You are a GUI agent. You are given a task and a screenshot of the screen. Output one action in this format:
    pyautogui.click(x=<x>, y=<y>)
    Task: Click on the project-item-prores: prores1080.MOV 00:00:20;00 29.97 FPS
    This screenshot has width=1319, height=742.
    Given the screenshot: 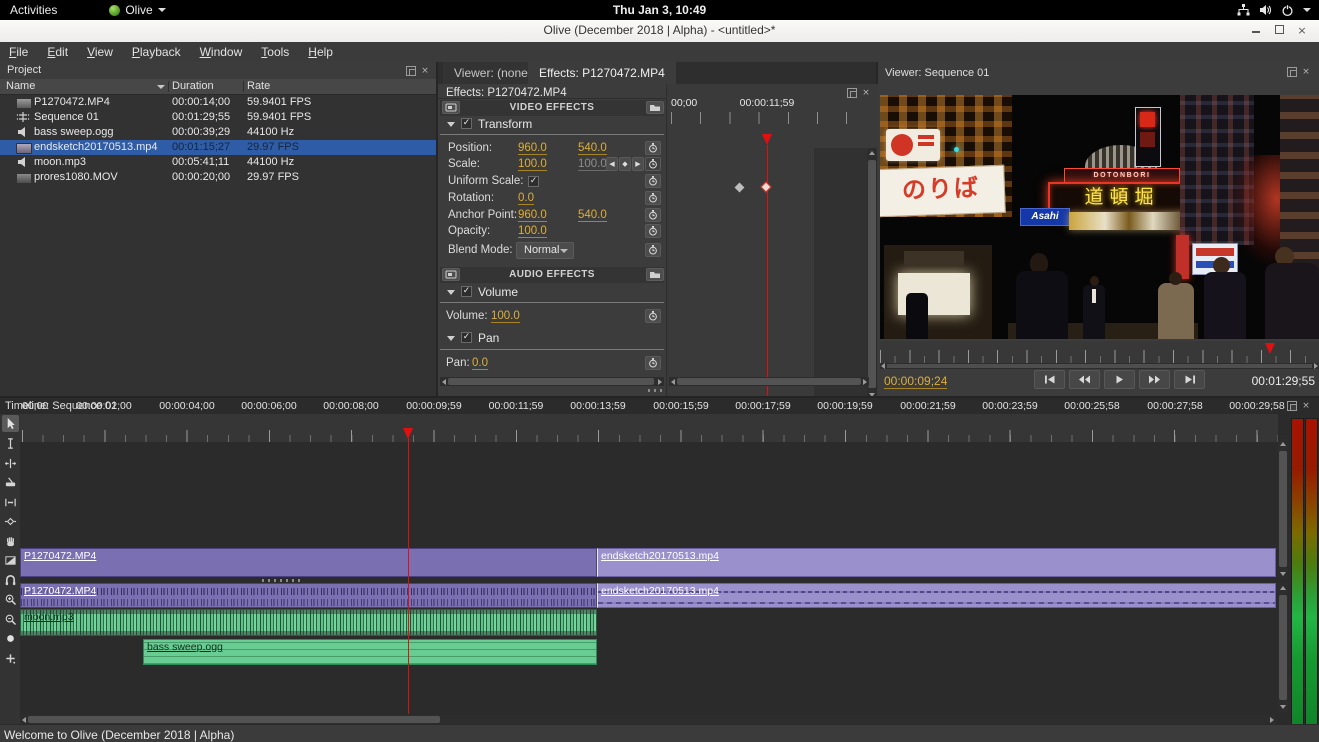 What is the action you would take?
    pyautogui.click(x=218, y=177)
    